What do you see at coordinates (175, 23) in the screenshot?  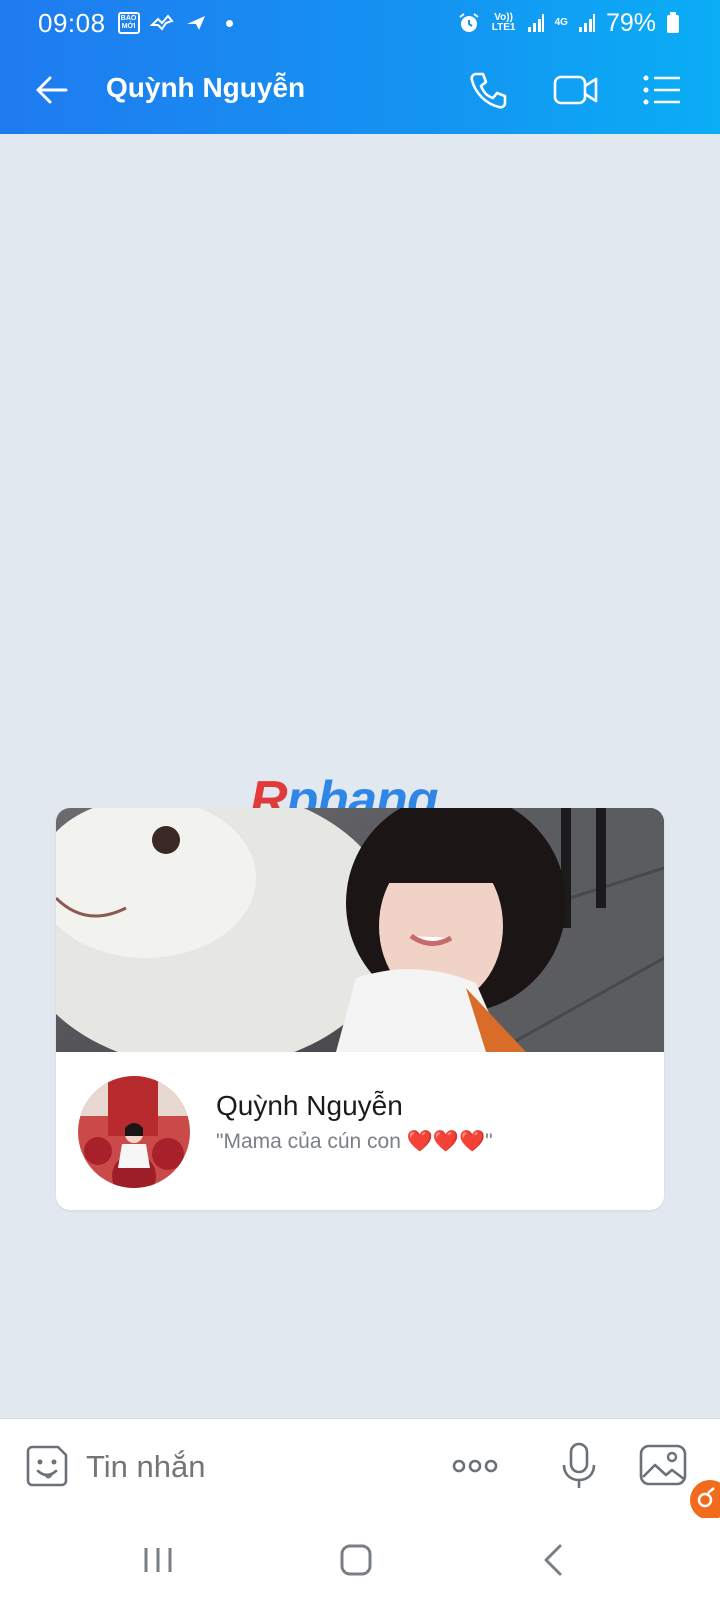 I see `notification-icons: BÁO MỚI` at bounding box center [175, 23].